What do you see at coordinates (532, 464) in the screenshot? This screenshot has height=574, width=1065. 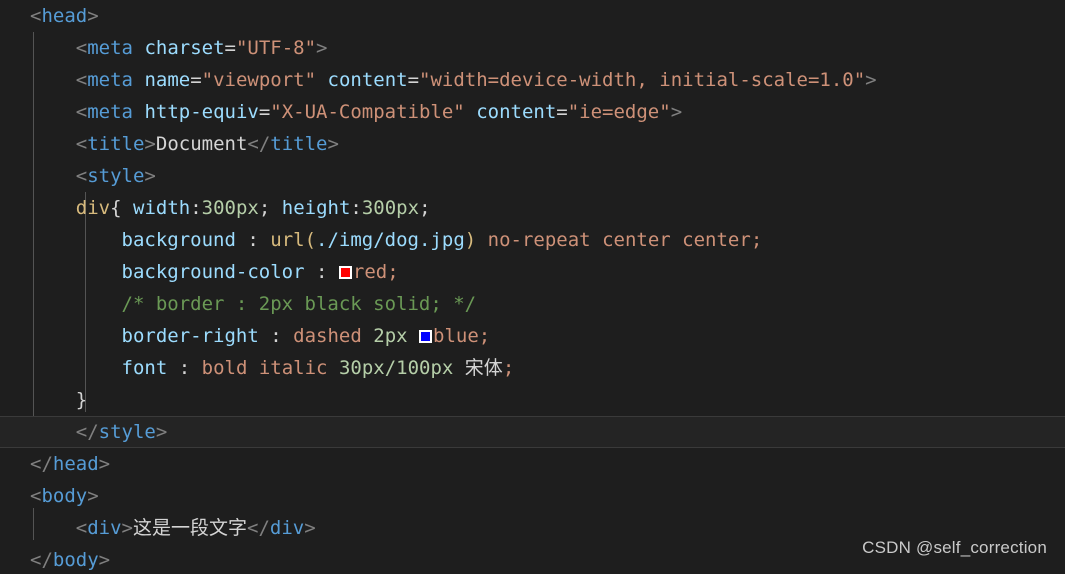 I see `code-line-15: </head>` at bounding box center [532, 464].